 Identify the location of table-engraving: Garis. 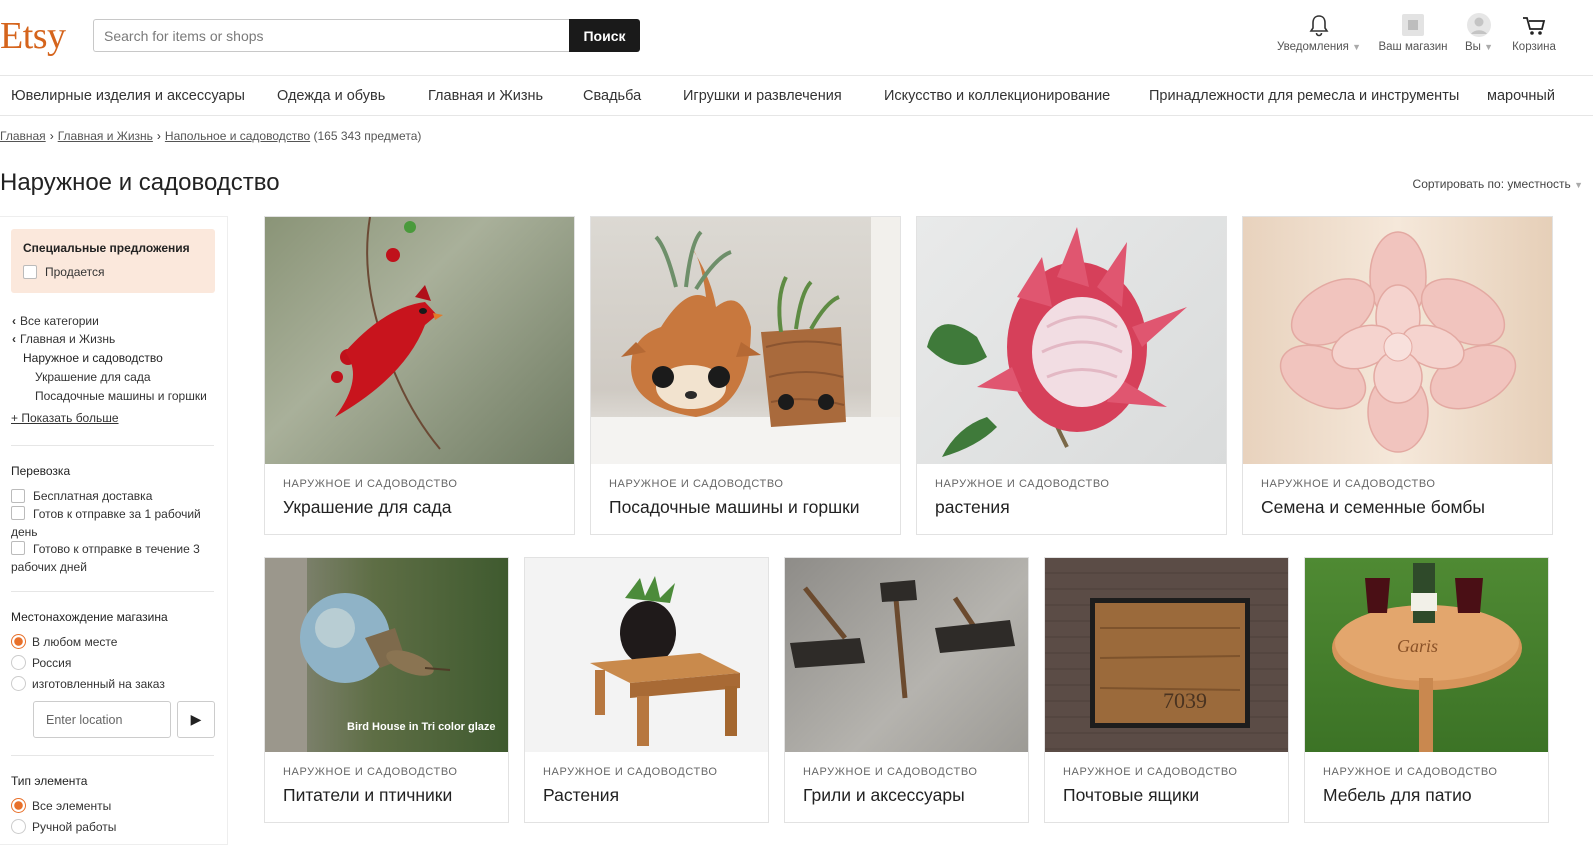
(1418, 646).